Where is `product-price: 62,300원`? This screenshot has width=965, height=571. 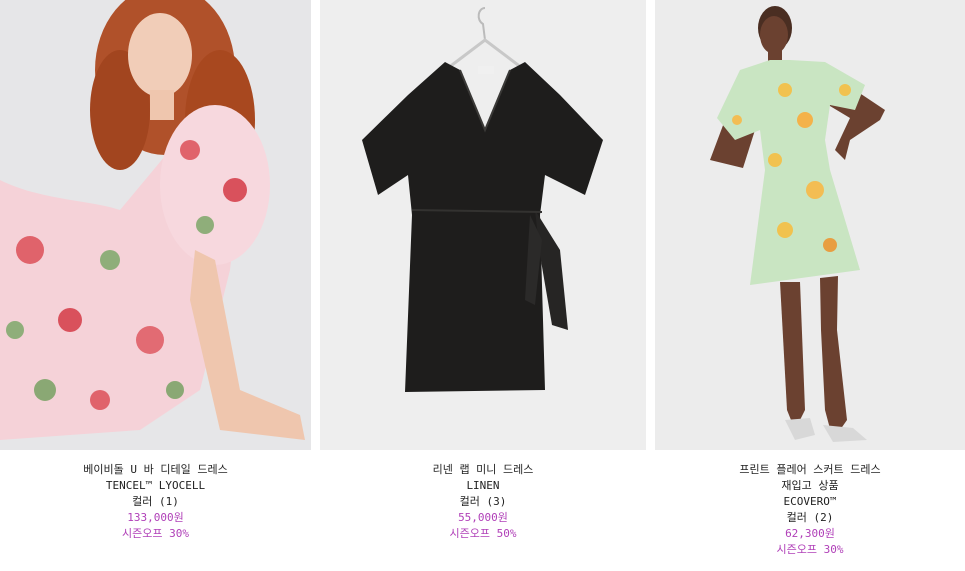 product-price: 62,300원 is located at coordinates (810, 533).